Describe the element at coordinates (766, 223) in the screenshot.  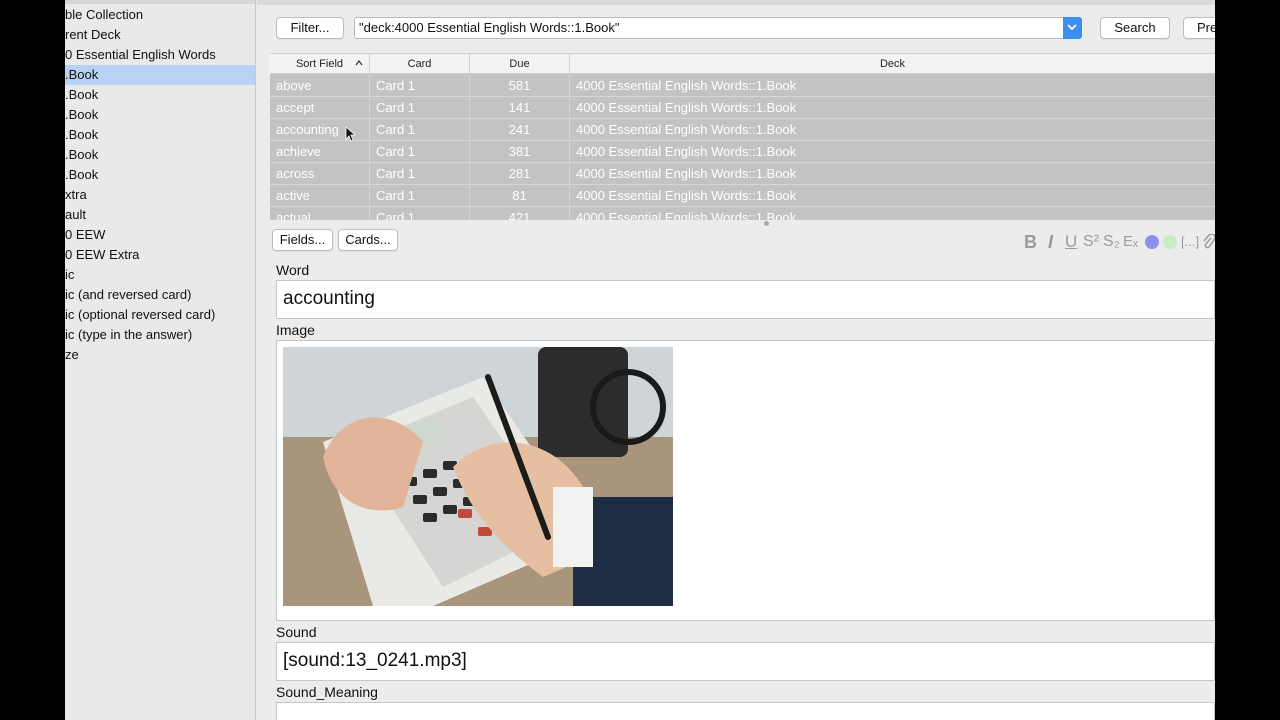
I see `splitter-handle` at that location.